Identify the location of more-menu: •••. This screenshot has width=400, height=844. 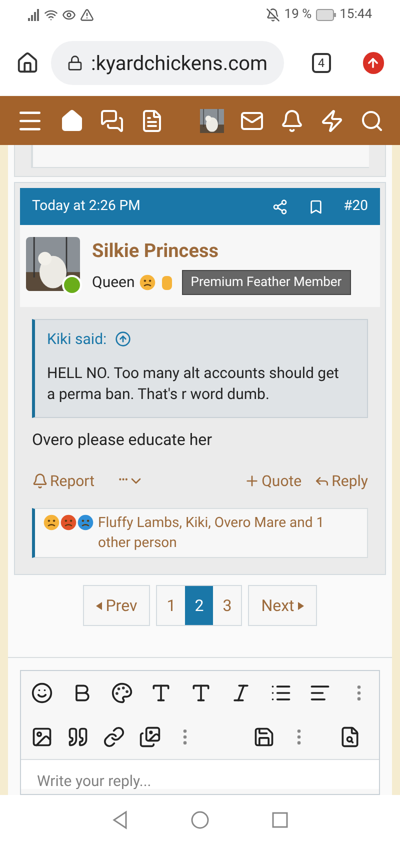
(131, 480).